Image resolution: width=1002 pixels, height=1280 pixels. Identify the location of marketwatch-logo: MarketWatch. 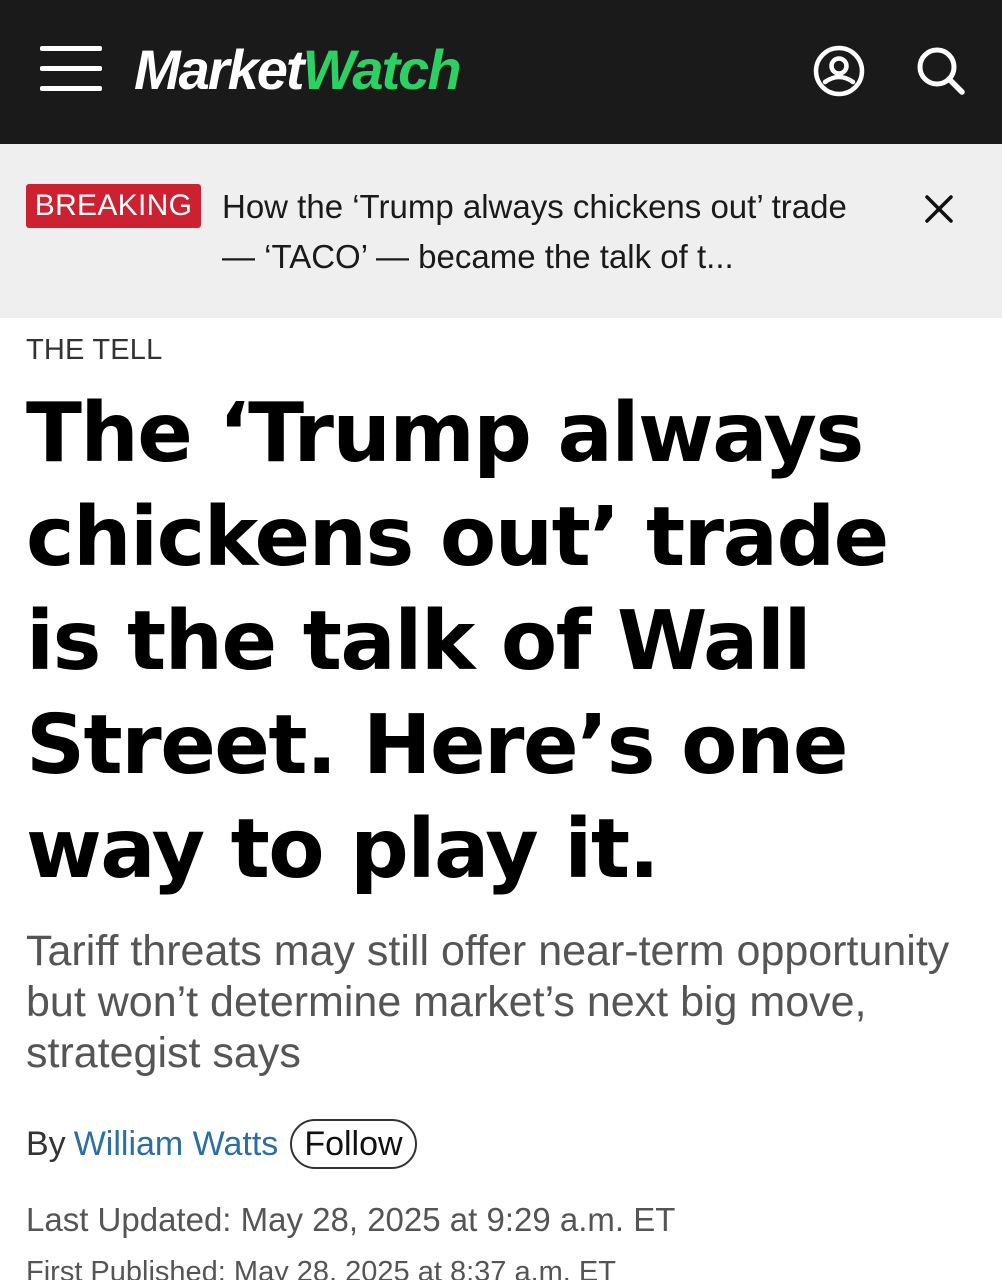
(298, 70).